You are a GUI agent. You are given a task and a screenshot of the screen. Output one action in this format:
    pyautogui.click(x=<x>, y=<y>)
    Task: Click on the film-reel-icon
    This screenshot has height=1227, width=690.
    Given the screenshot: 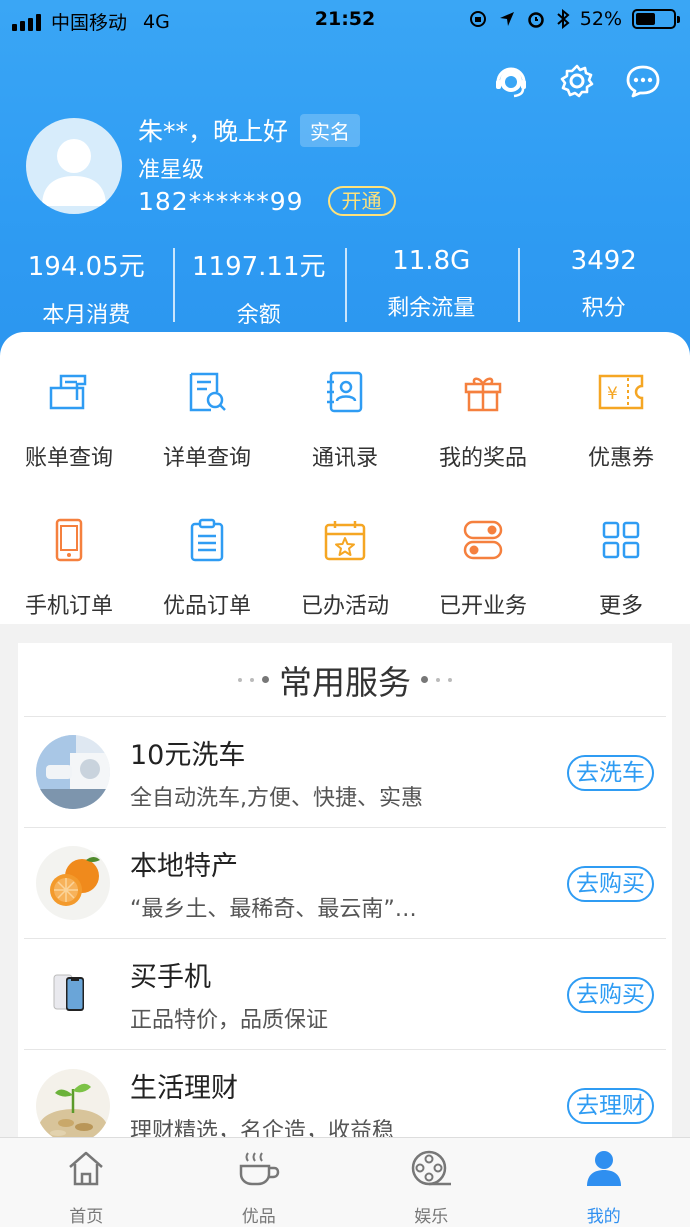 What is the action you would take?
    pyautogui.click(x=432, y=1168)
    